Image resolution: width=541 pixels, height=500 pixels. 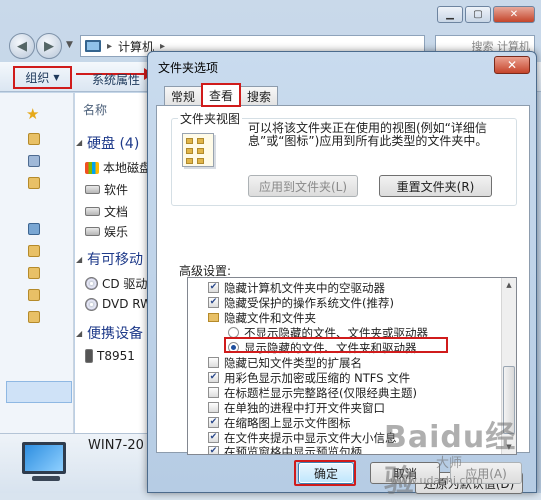 What do you see at coordinates (116, 356) in the screenshot?
I see `drive-label: T8951` at bounding box center [116, 356].